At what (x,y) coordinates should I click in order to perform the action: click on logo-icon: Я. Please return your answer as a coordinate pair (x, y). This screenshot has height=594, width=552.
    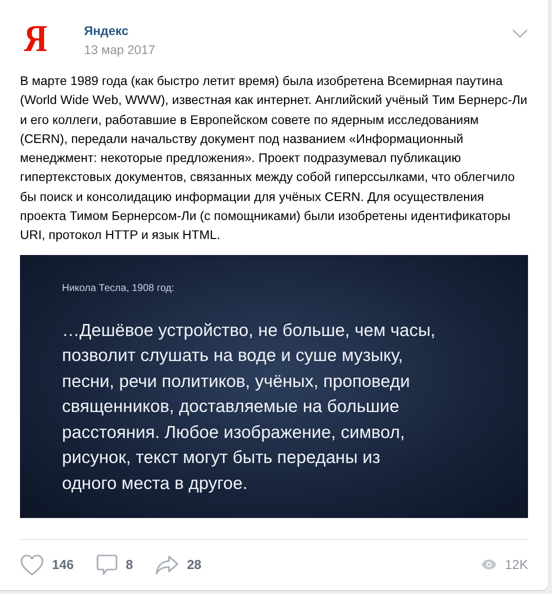
    Looking at the image, I should click on (45, 39).